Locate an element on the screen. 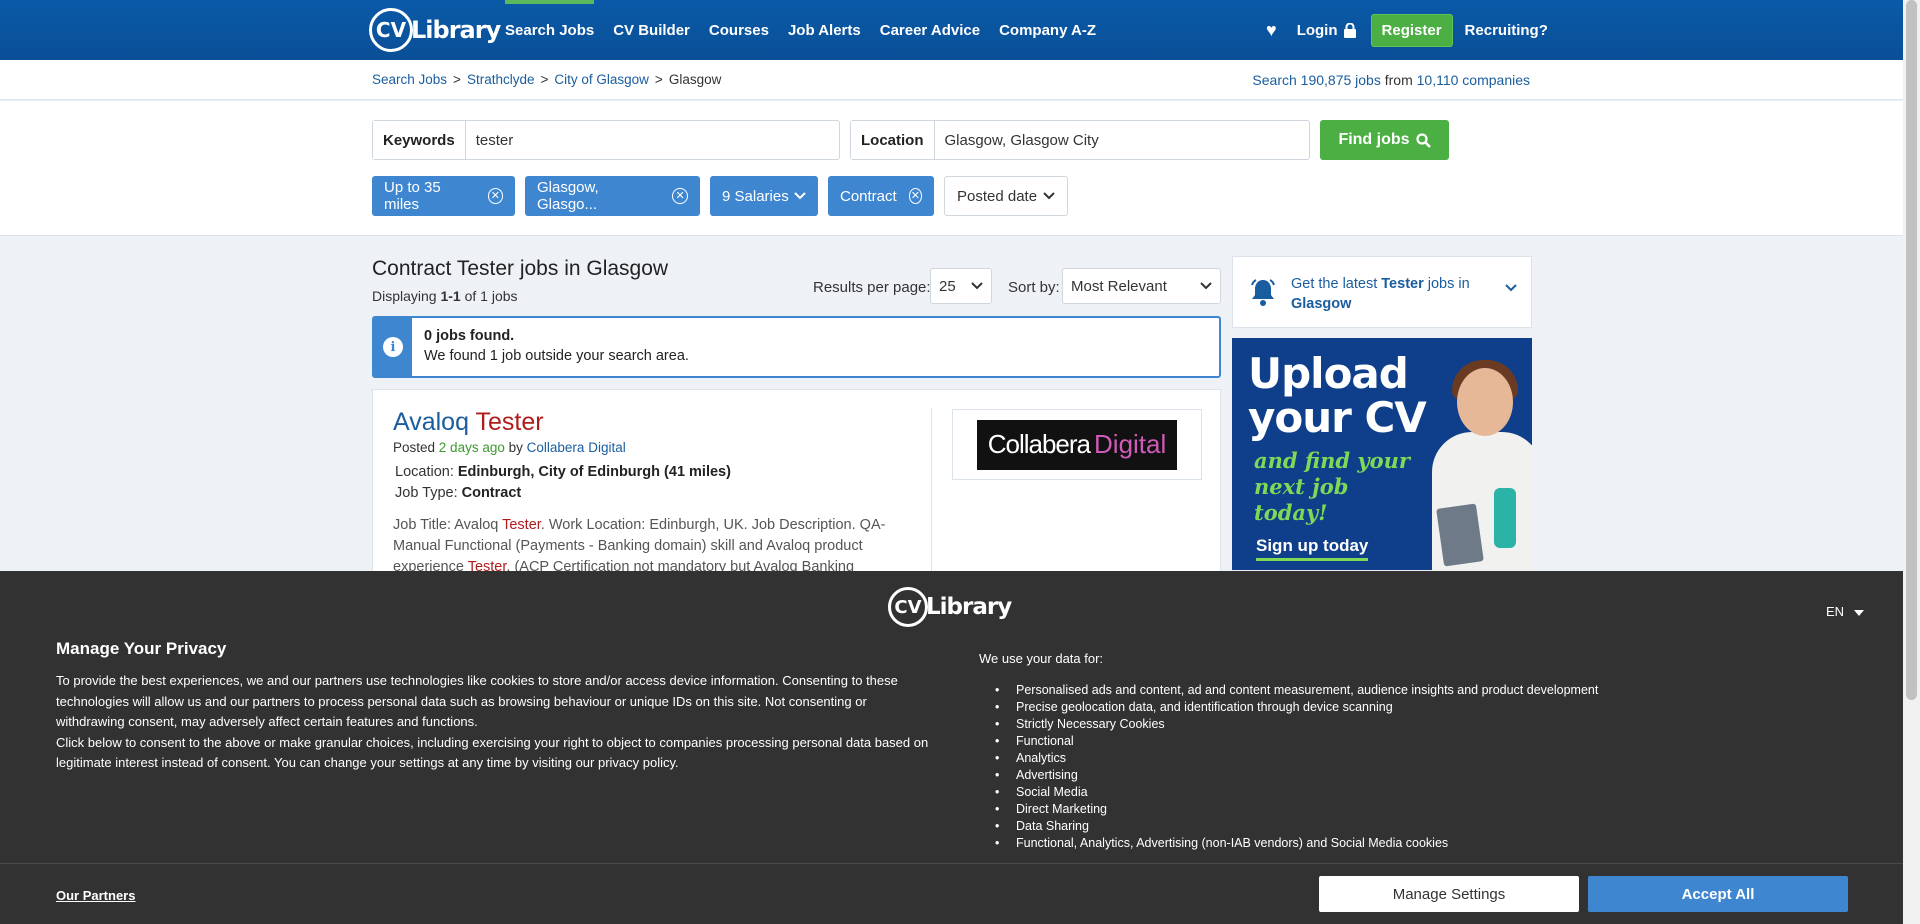 The image size is (1920, 924). company-link: Collabera Digital is located at coordinates (576, 447).